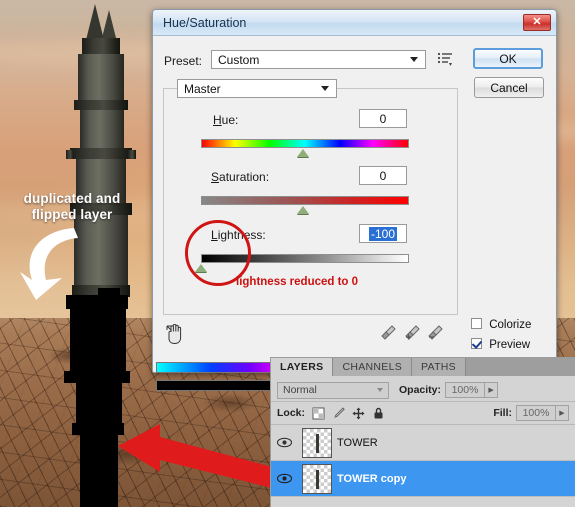 The height and width of the screenshot is (507, 575). I want to click on colorize-label: Colorize, so click(510, 325).